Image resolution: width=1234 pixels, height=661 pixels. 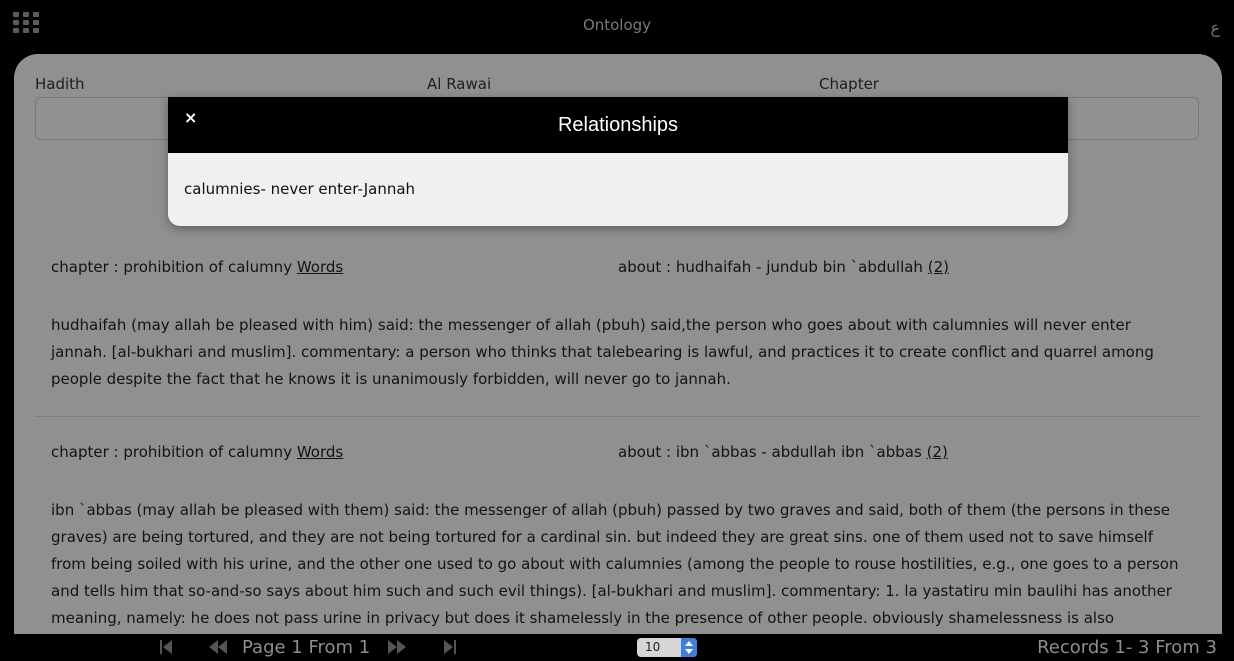 I want to click on first-page-icon, so click(x=166, y=647).